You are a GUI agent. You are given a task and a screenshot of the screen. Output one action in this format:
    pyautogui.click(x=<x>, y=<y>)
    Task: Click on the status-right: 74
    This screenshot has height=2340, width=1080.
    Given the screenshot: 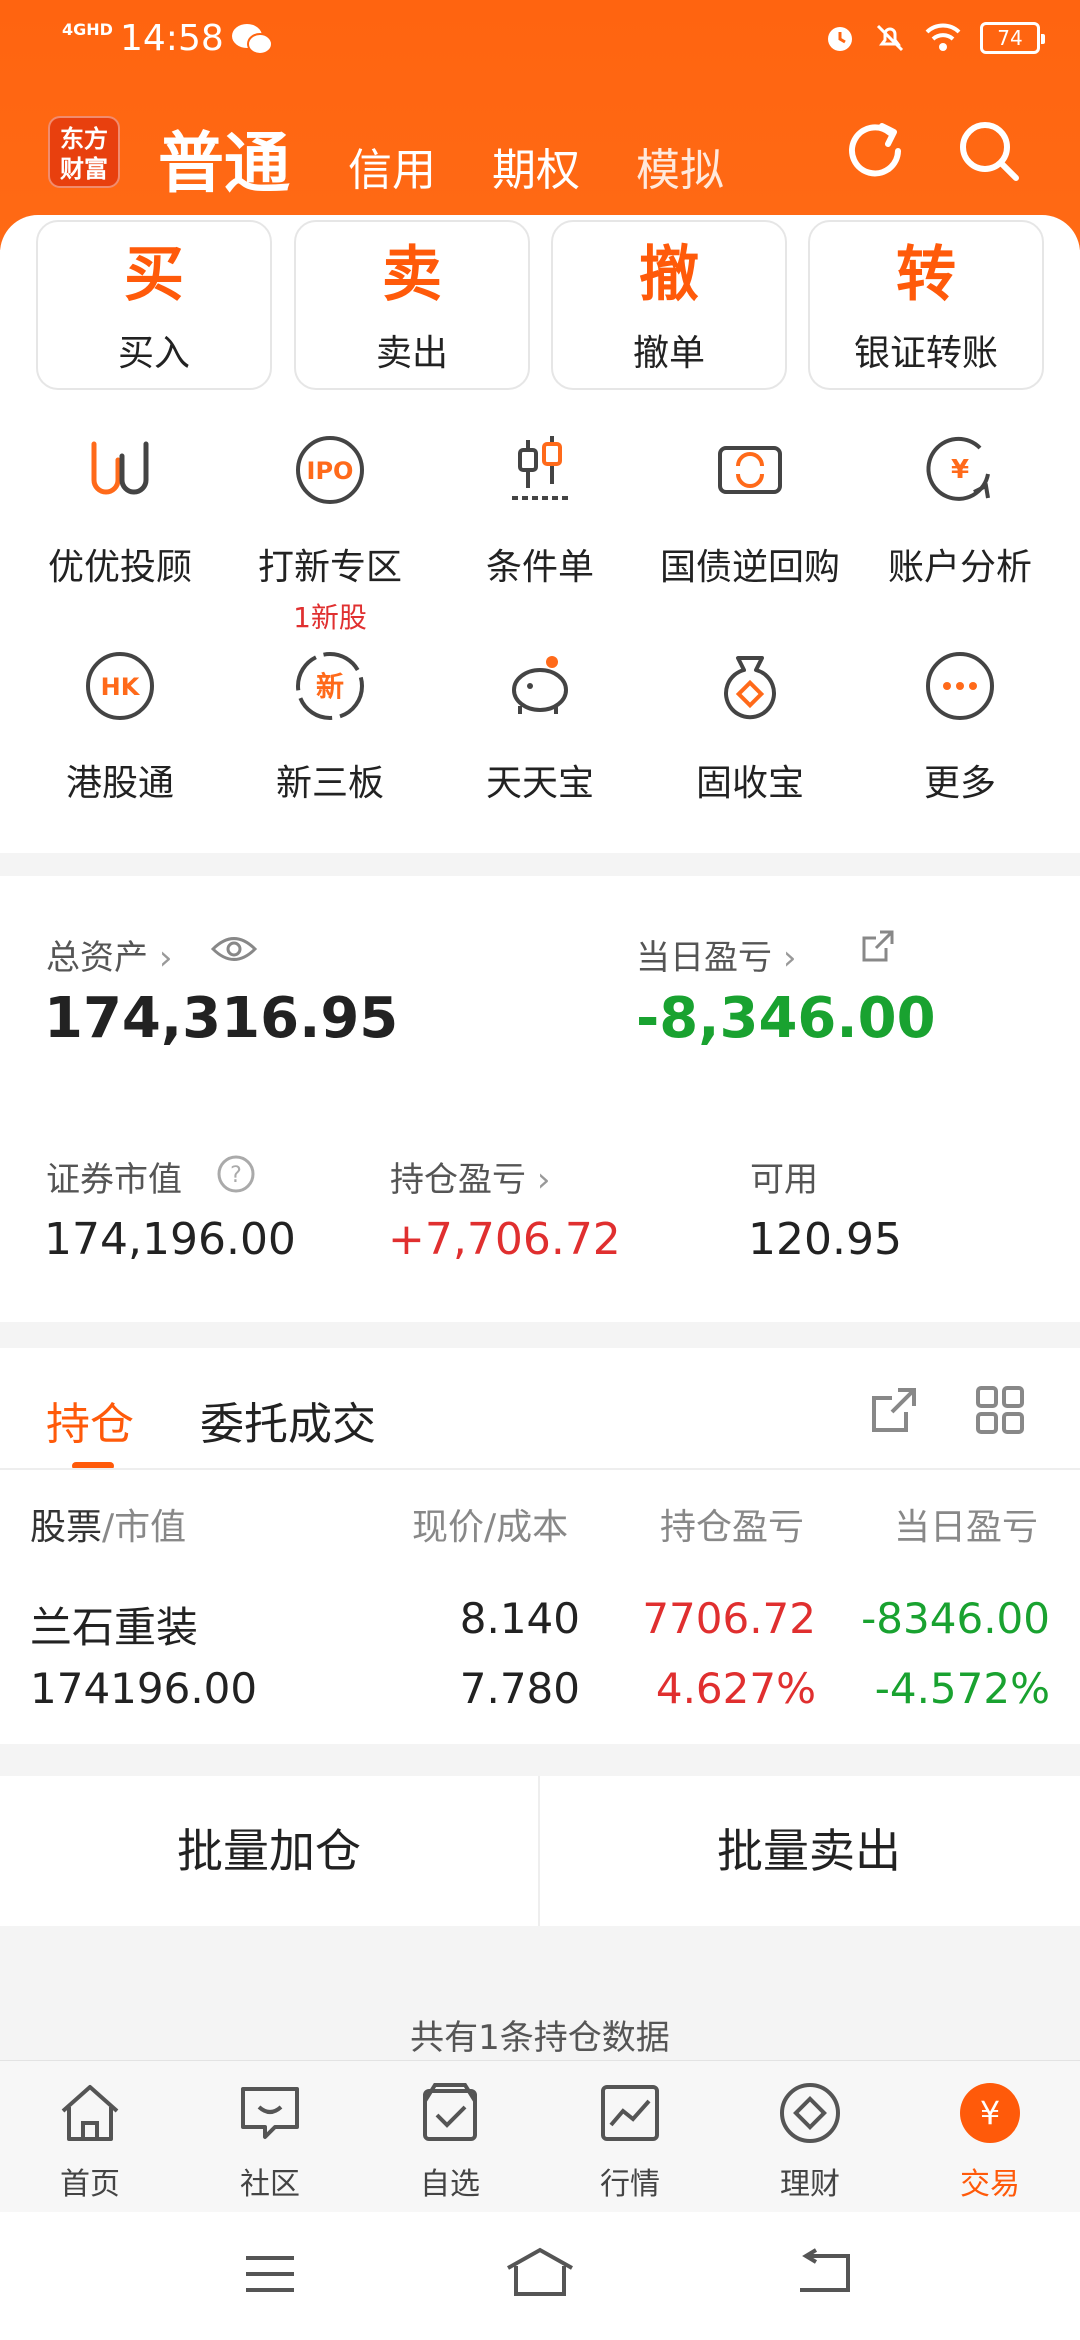 What is the action you would take?
    pyautogui.click(x=934, y=38)
    